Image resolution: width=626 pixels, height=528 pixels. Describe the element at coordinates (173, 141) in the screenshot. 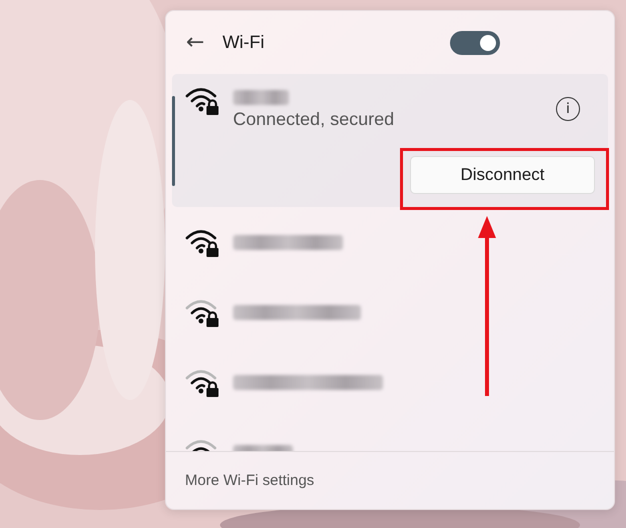

I see `scrollbar-thumb` at that location.